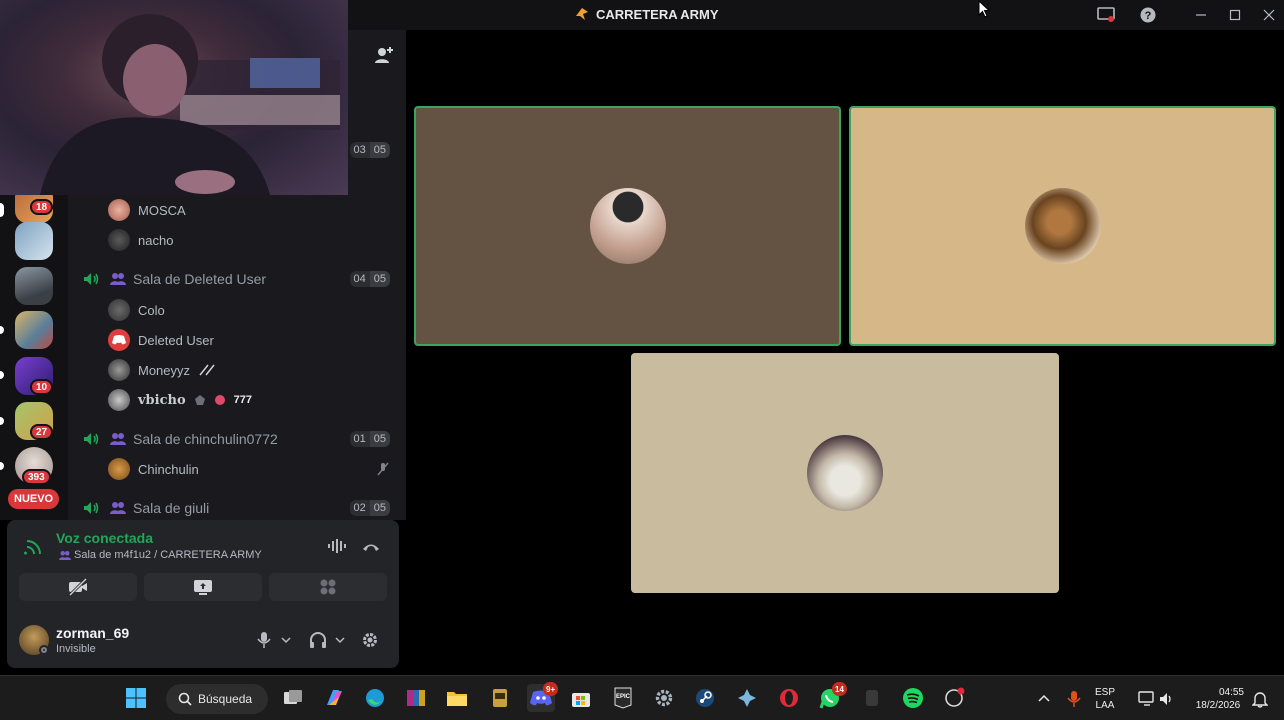 The width and height of the screenshot is (1284, 720). I want to click on add-friend-icon, so click(384, 55).